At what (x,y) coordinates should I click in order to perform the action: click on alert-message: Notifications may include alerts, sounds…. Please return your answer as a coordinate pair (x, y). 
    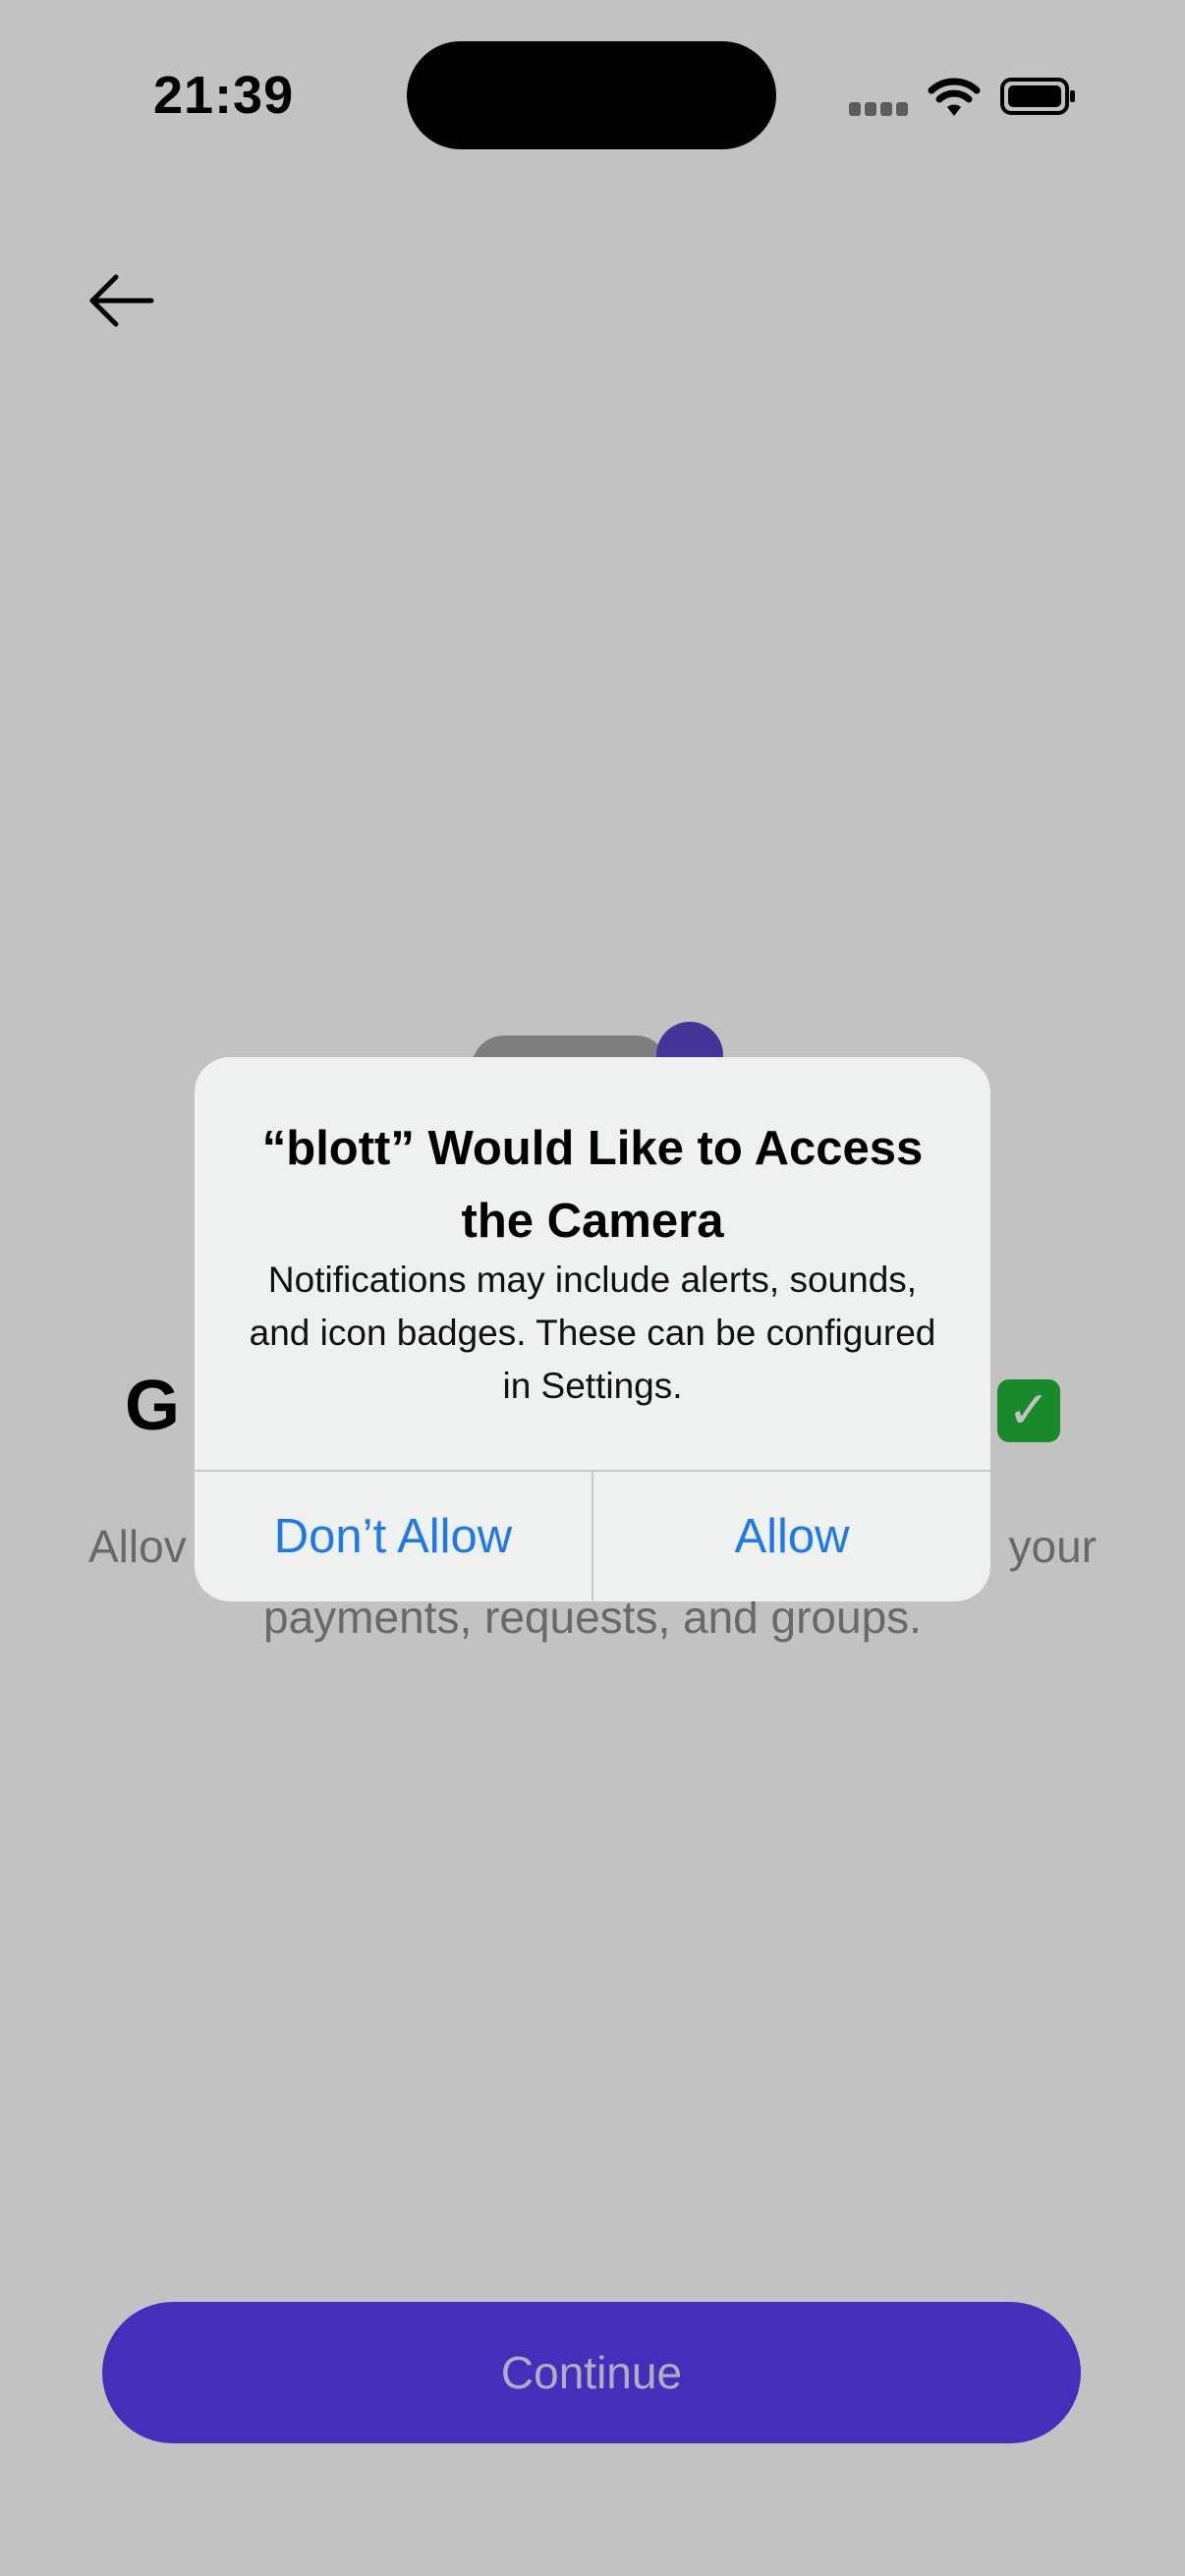
    Looking at the image, I should click on (592, 1333).